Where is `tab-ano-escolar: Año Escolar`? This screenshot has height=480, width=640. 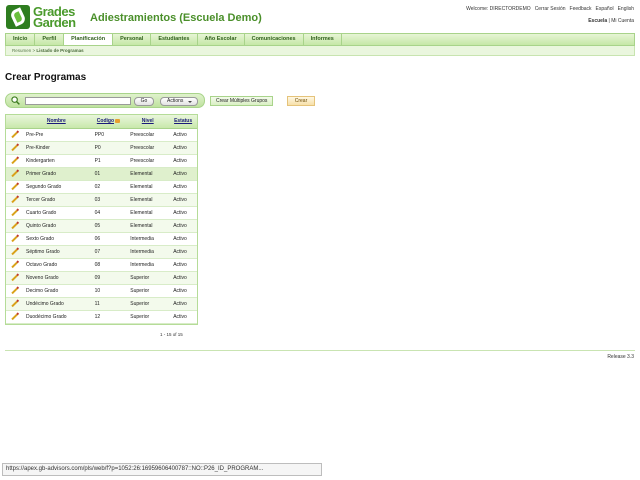 tab-ano-escolar: Año Escolar is located at coordinates (221, 39).